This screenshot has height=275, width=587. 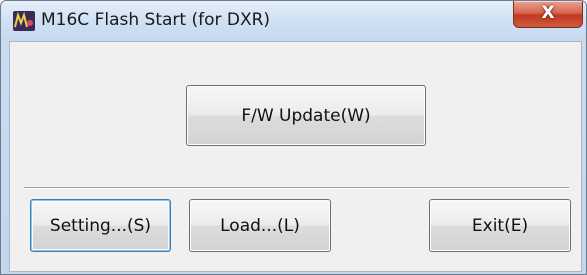 I want to click on close-button: X, so click(x=548, y=14).